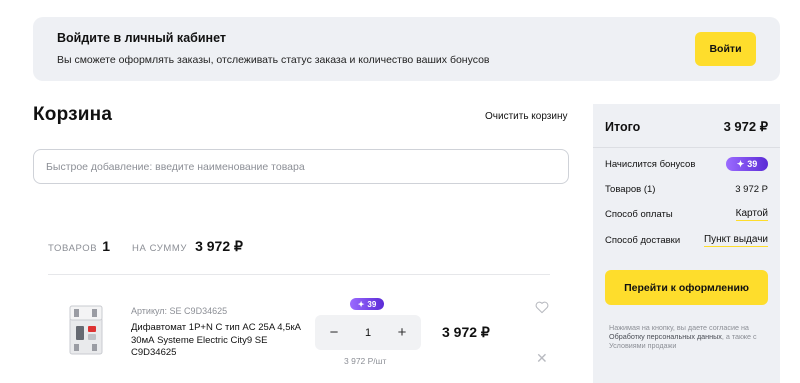  What do you see at coordinates (466, 332) in the screenshot?
I see `item-price: 3 972 ₽` at bounding box center [466, 332].